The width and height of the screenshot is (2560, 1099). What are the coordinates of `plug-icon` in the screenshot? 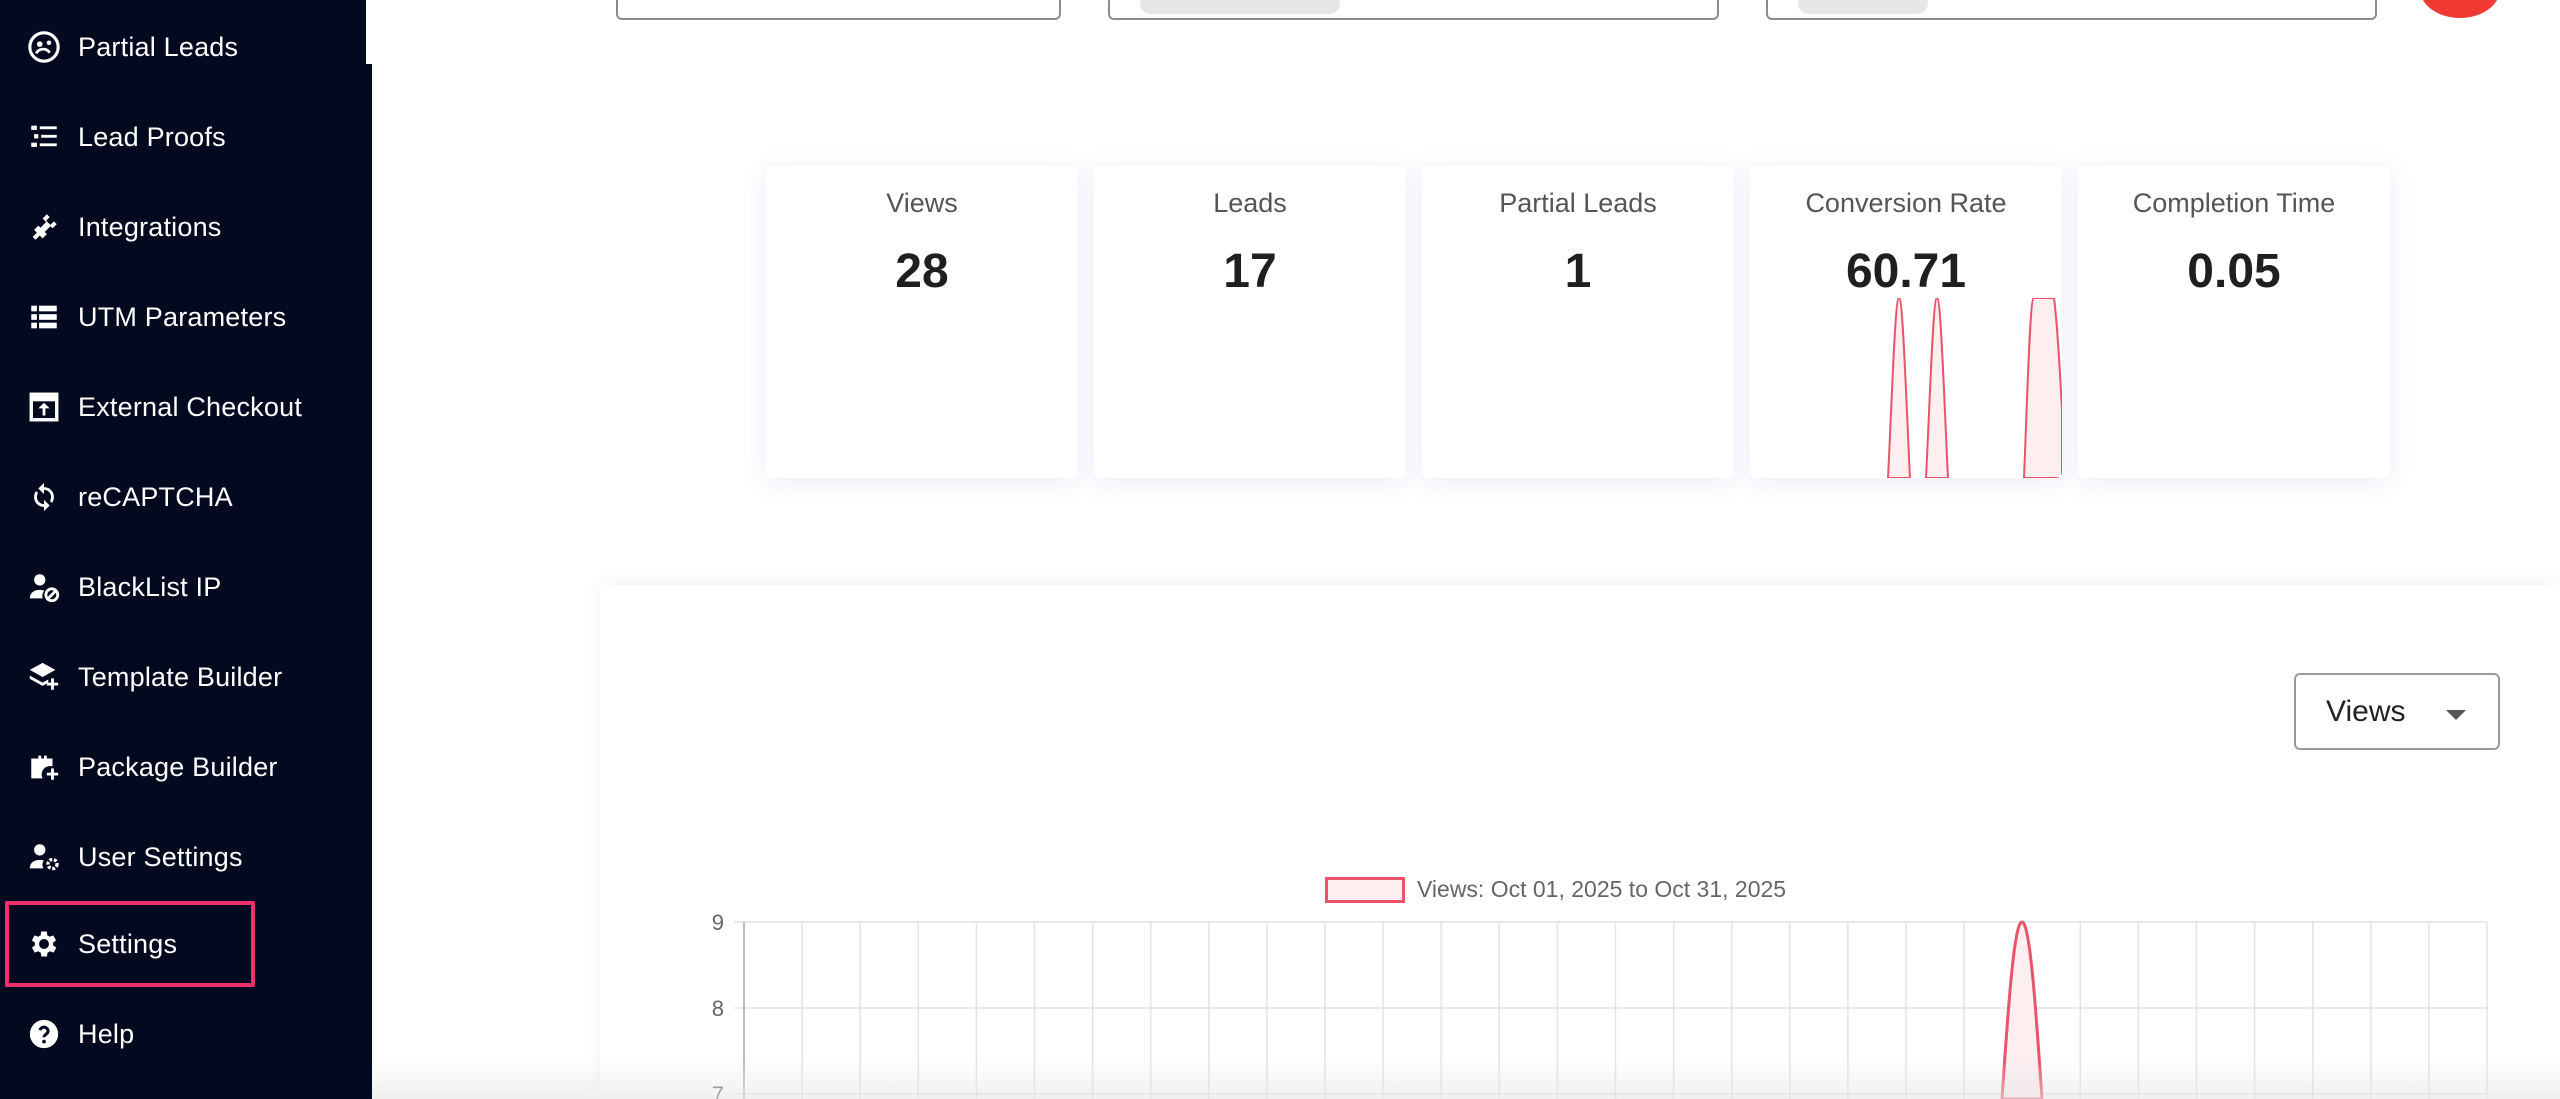 It's located at (44, 227).